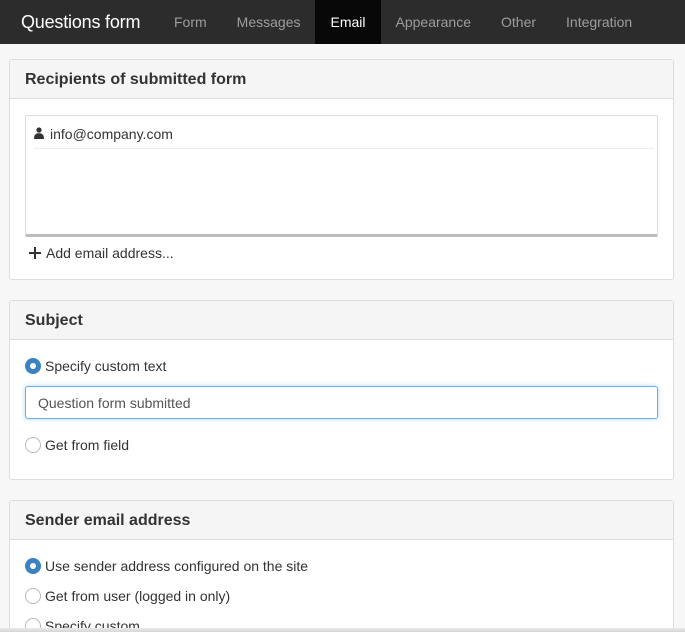 The height and width of the screenshot is (632, 685). What do you see at coordinates (348, 22) in the screenshot?
I see `tab-email: Email` at bounding box center [348, 22].